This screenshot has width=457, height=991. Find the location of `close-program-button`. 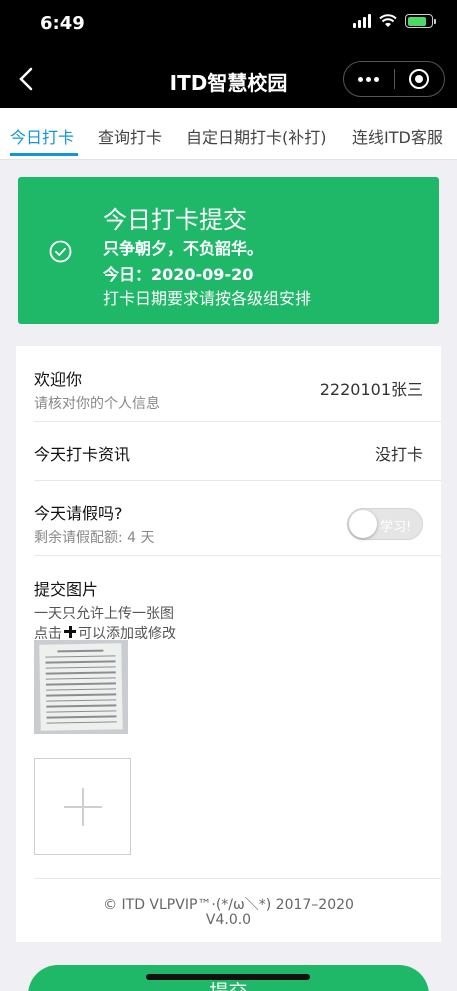

close-program-button is located at coordinates (420, 79).